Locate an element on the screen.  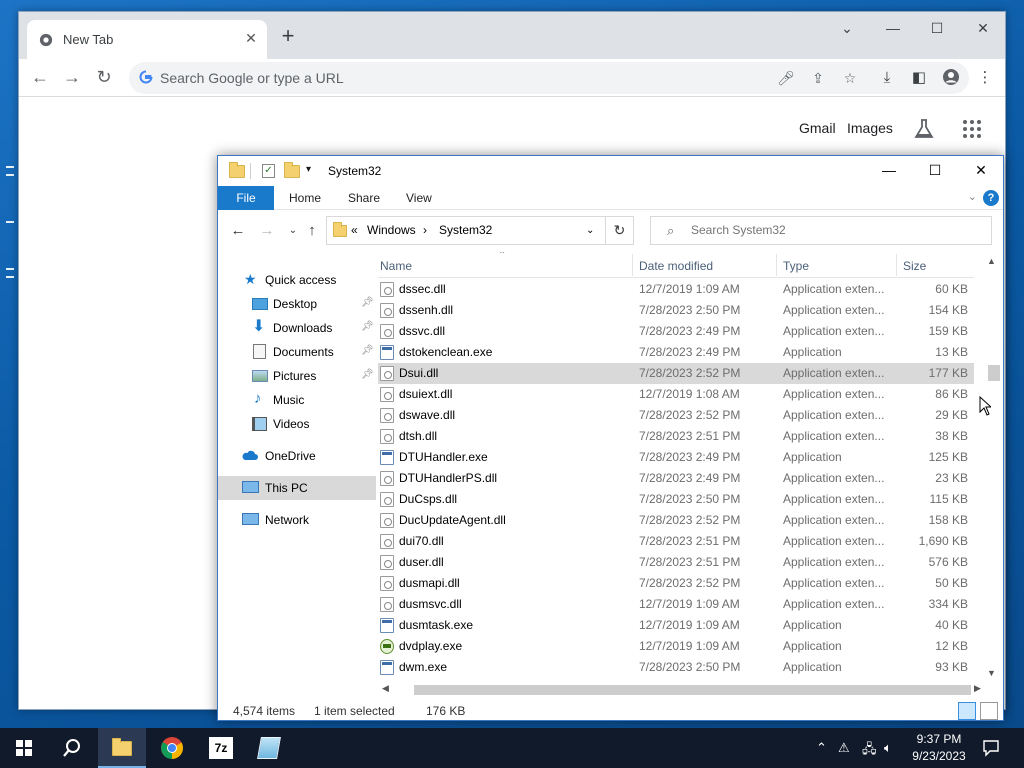
properties-quick-icon: ✓ is located at coordinates (268, 171).